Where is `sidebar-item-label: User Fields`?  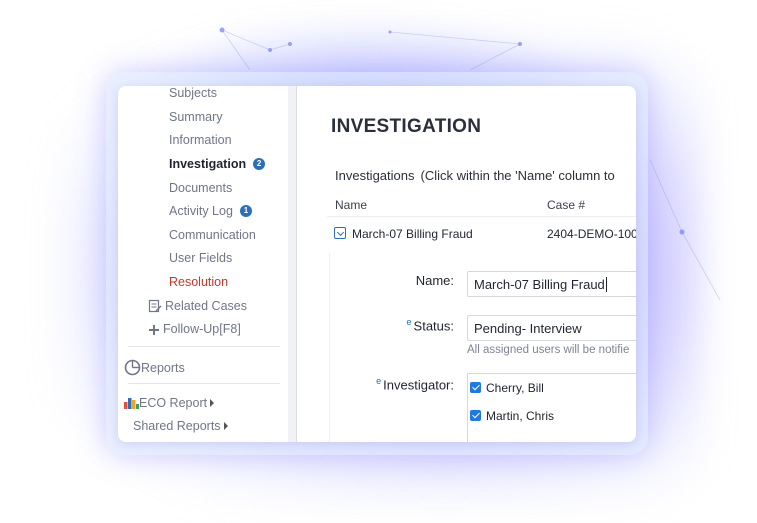
sidebar-item-label: User Fields is located at coordinates (201, 258).